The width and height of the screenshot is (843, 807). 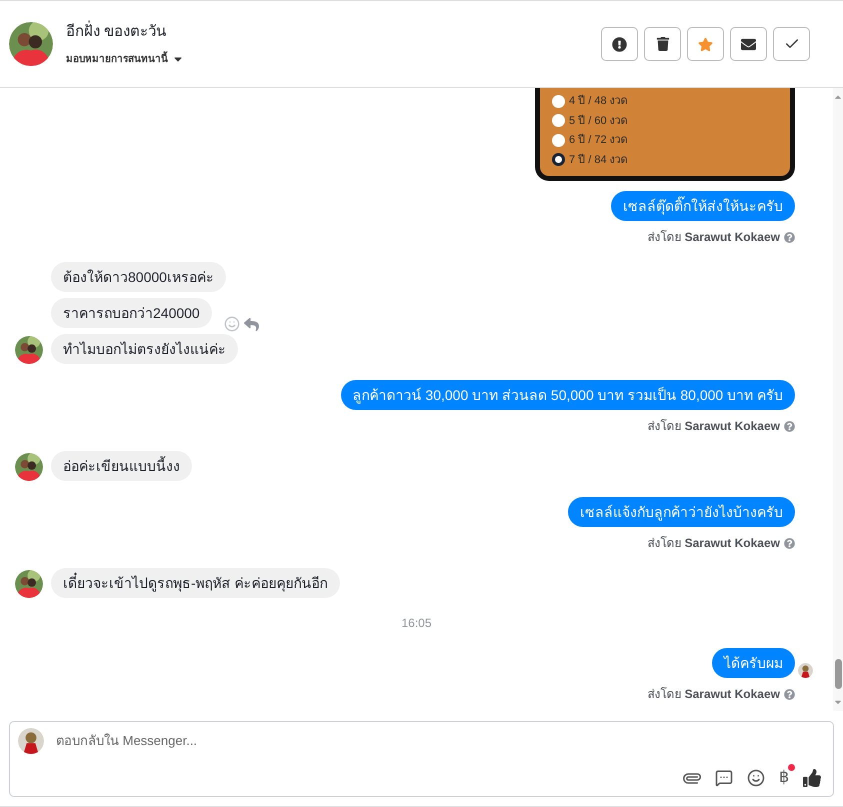 I want to click on option-label: 6 ปี / 72 งวด, so click(x=598, y=140).